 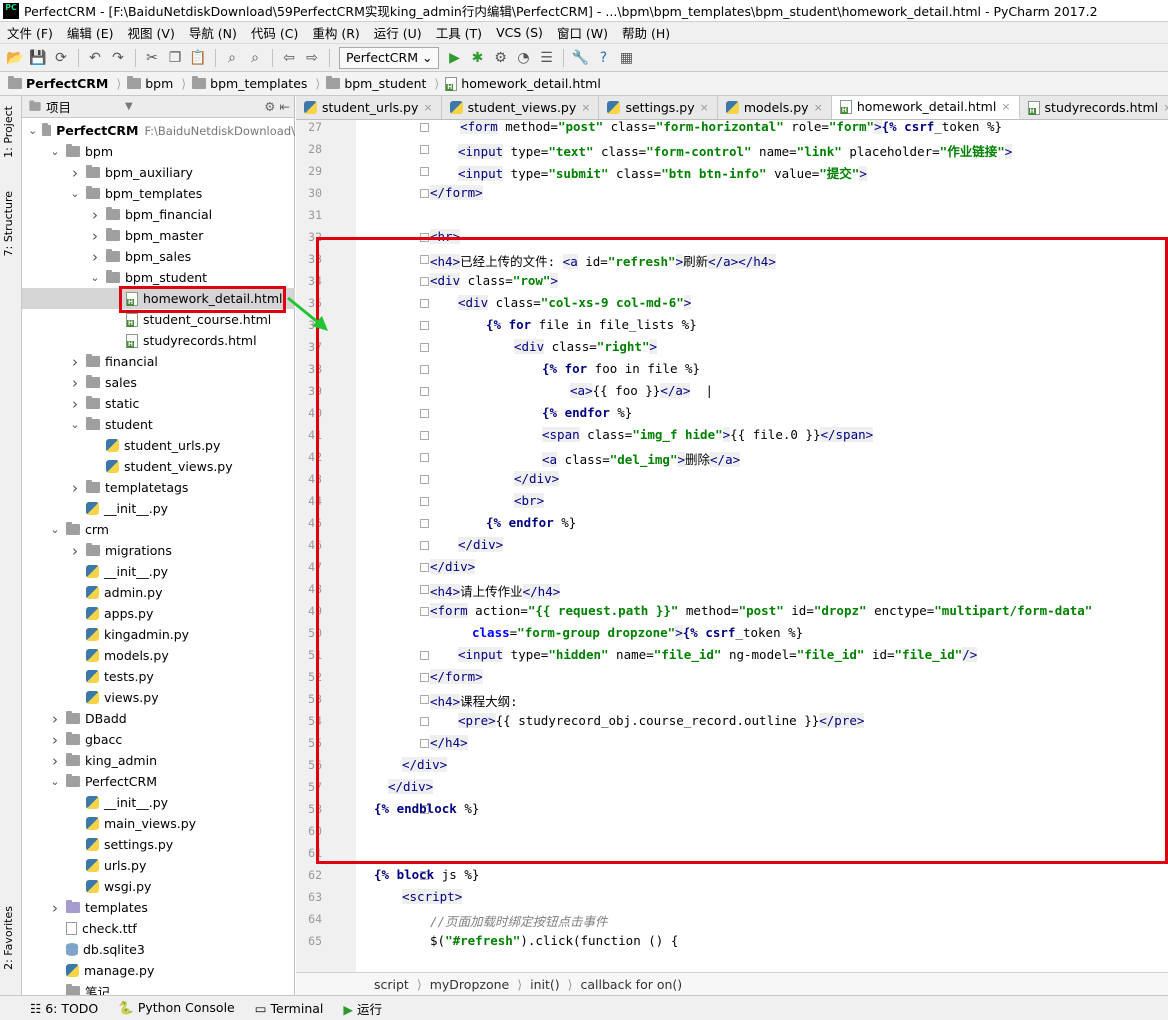 I want to click on tree-item: ⌄ PerfectCRM, so click(x=158, y=781).